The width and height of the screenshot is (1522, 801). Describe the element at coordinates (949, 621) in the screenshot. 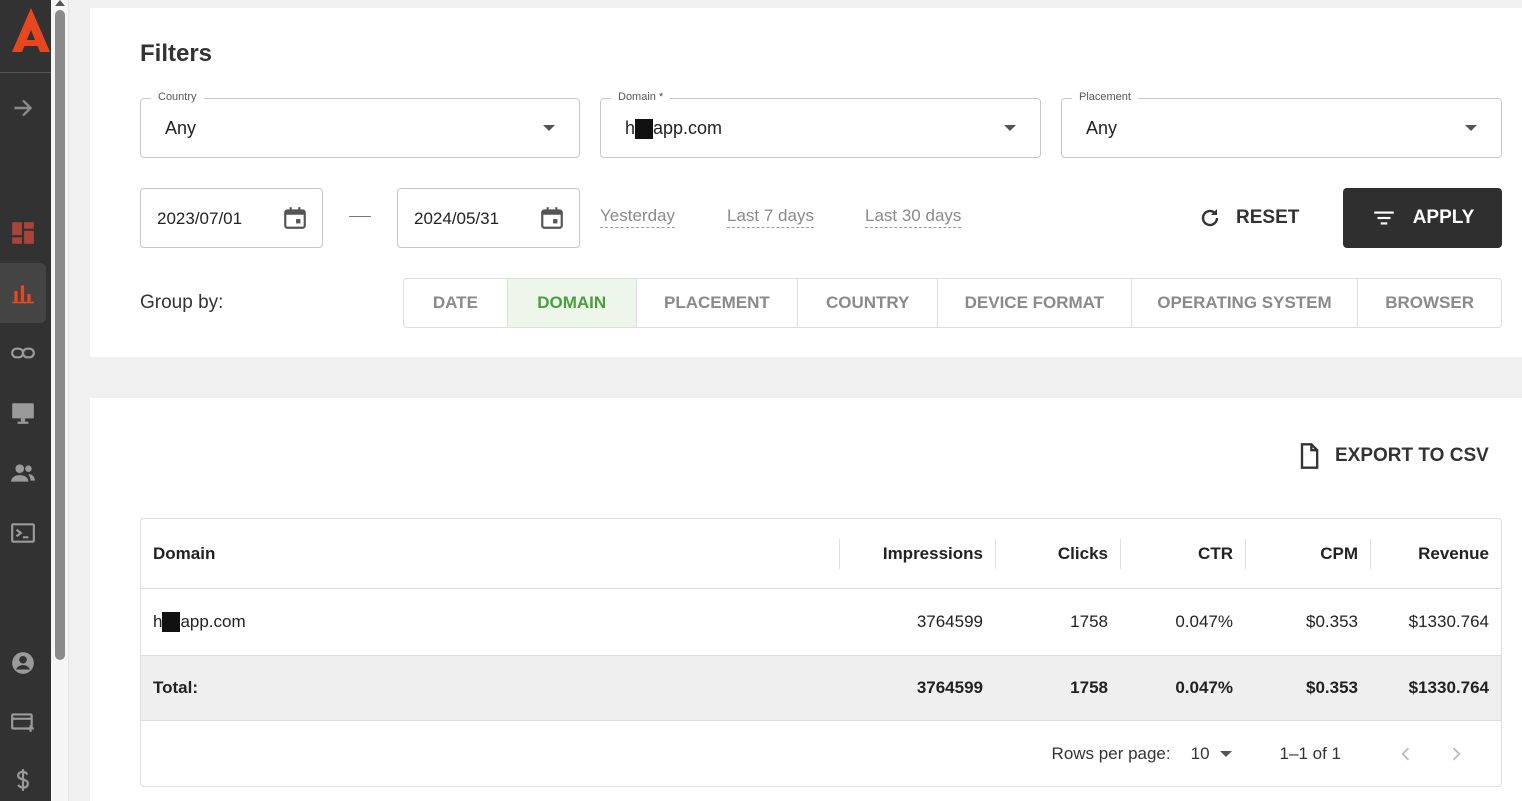

I see `cell-impressions: 3764599` at that location.